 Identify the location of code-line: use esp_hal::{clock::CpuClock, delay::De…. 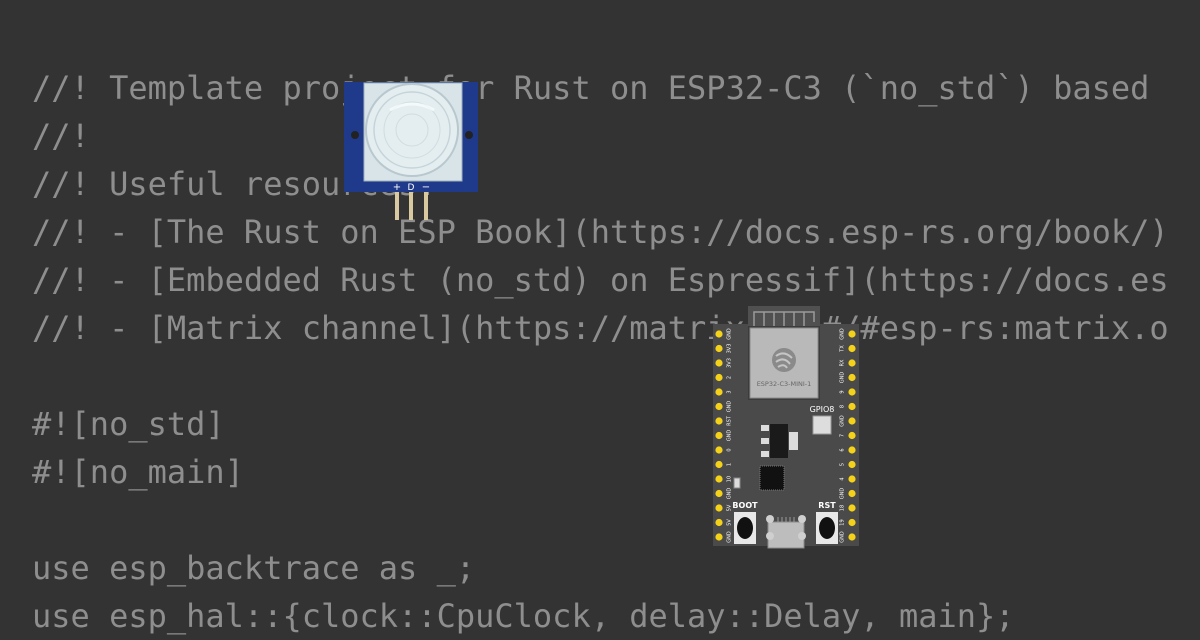
(523, 616).